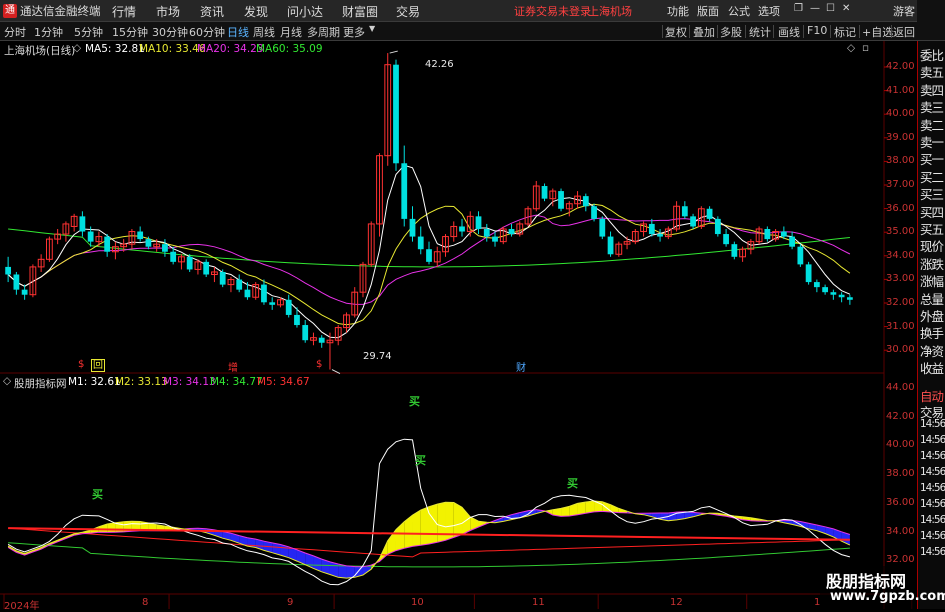 This screenshot has height=612, width=945. I want to click on period-30m: 30分钟, so click(170, 32).